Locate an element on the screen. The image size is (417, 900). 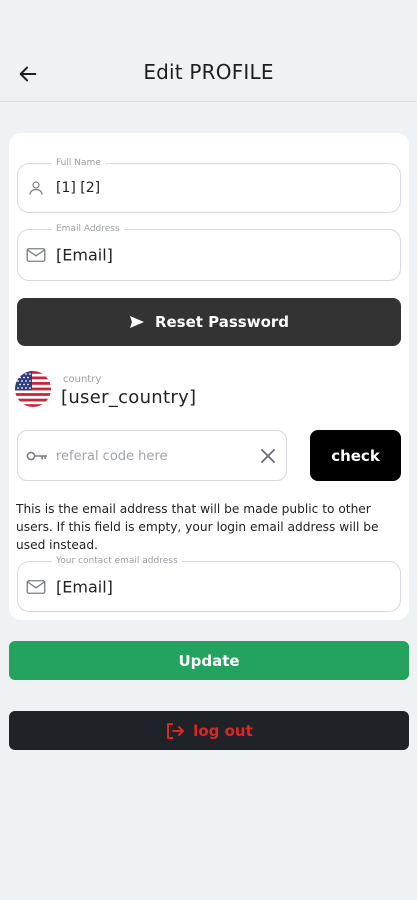
referral-code-field is located at coordinates (152, 455).